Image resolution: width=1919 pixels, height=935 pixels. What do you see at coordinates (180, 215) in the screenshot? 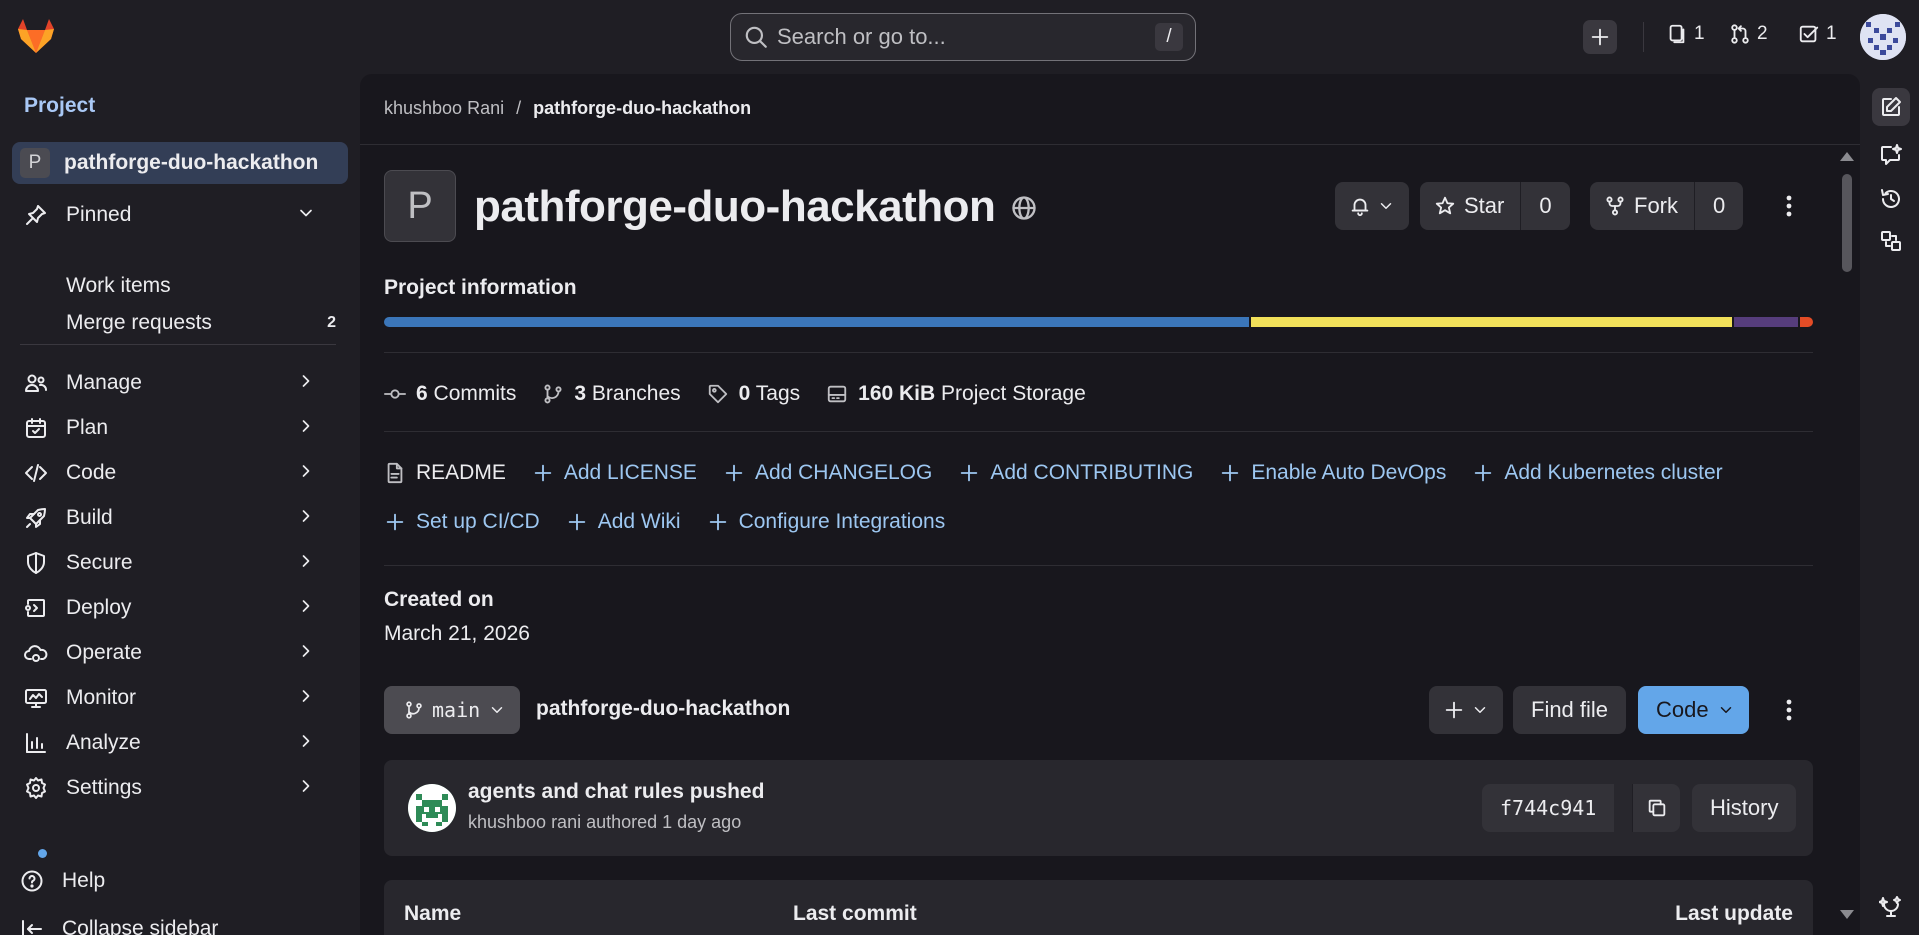
I see `sidebar-item-pinned: Pinned` at bounding box center [180, 215].